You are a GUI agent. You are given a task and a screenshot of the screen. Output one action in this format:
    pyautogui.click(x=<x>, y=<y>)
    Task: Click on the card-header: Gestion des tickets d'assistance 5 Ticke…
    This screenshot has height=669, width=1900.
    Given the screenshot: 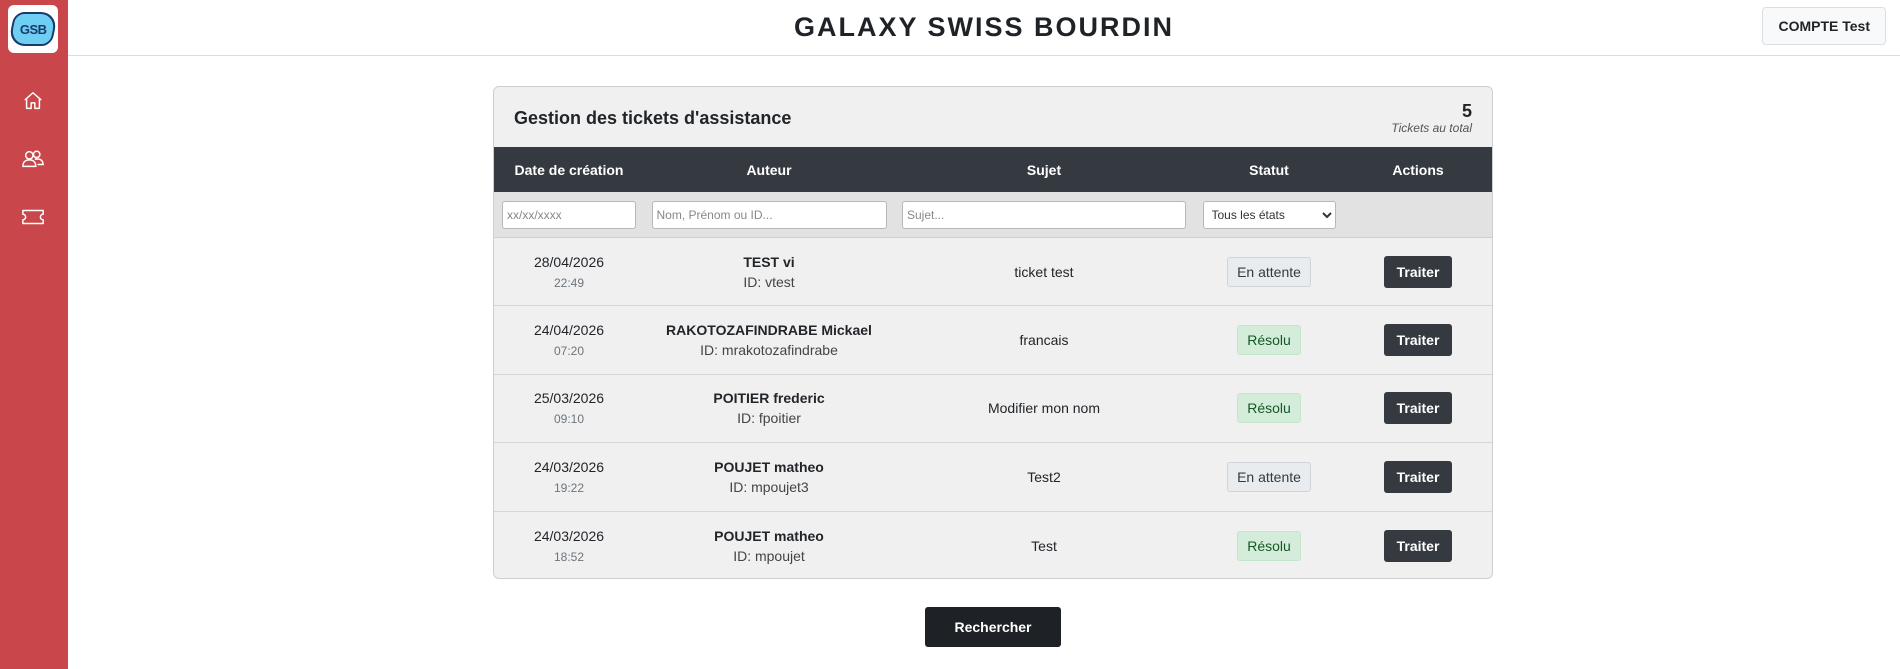 What is the action you would take?
    pyautogui.click(x=993, y=117)
    